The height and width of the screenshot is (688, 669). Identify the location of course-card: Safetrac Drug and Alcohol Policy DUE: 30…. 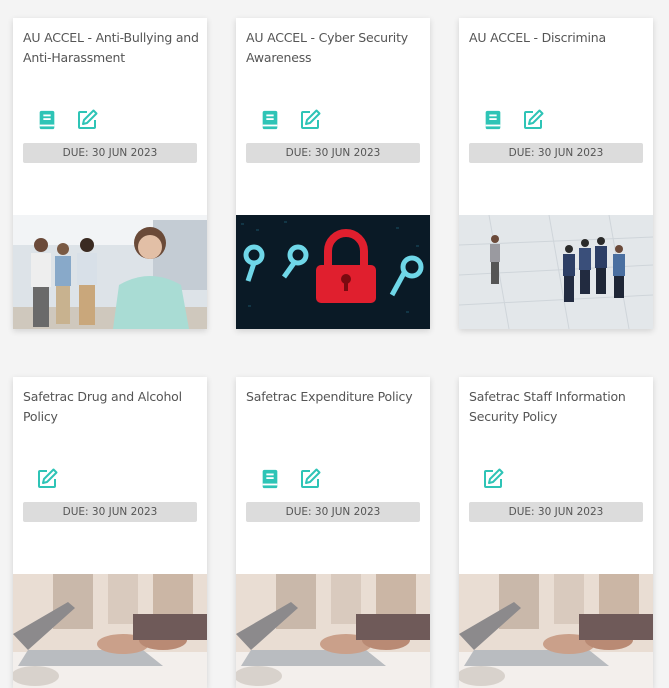
(110, 532).